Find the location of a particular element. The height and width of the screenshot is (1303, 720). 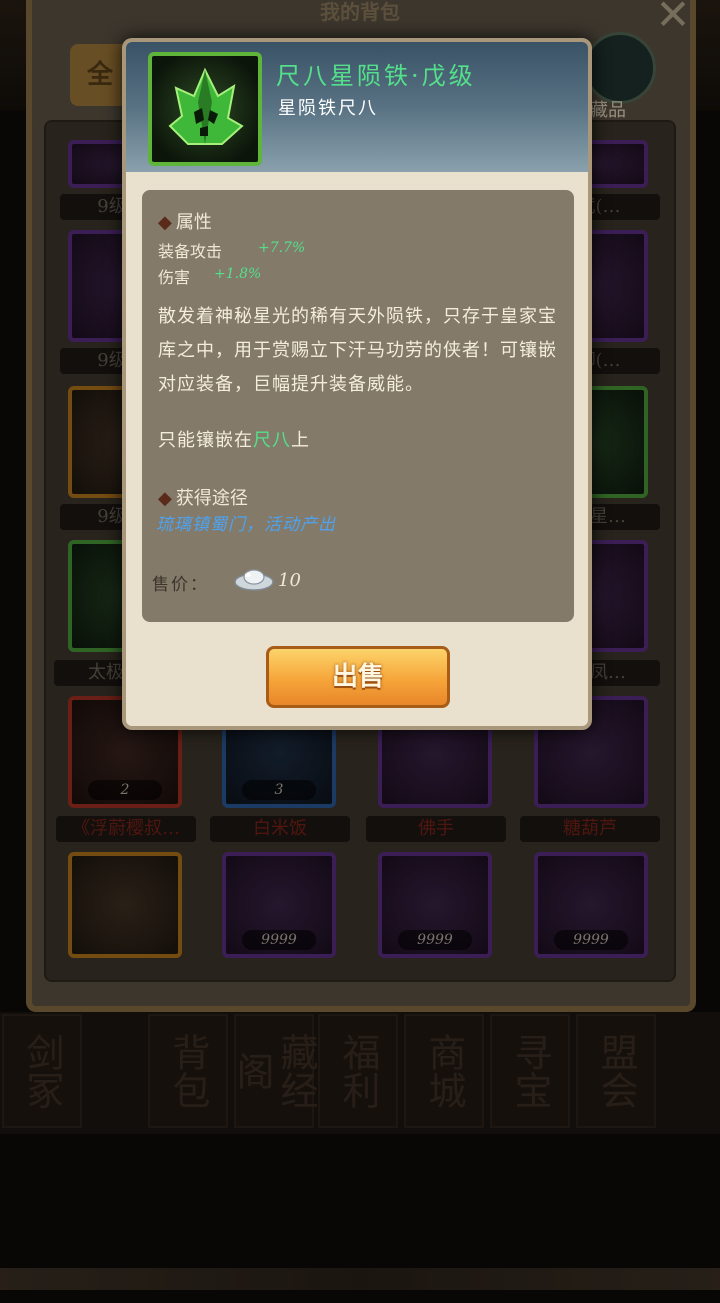

item-subtitle: 星陨铁尺八 is located at coordinates (328, 108).